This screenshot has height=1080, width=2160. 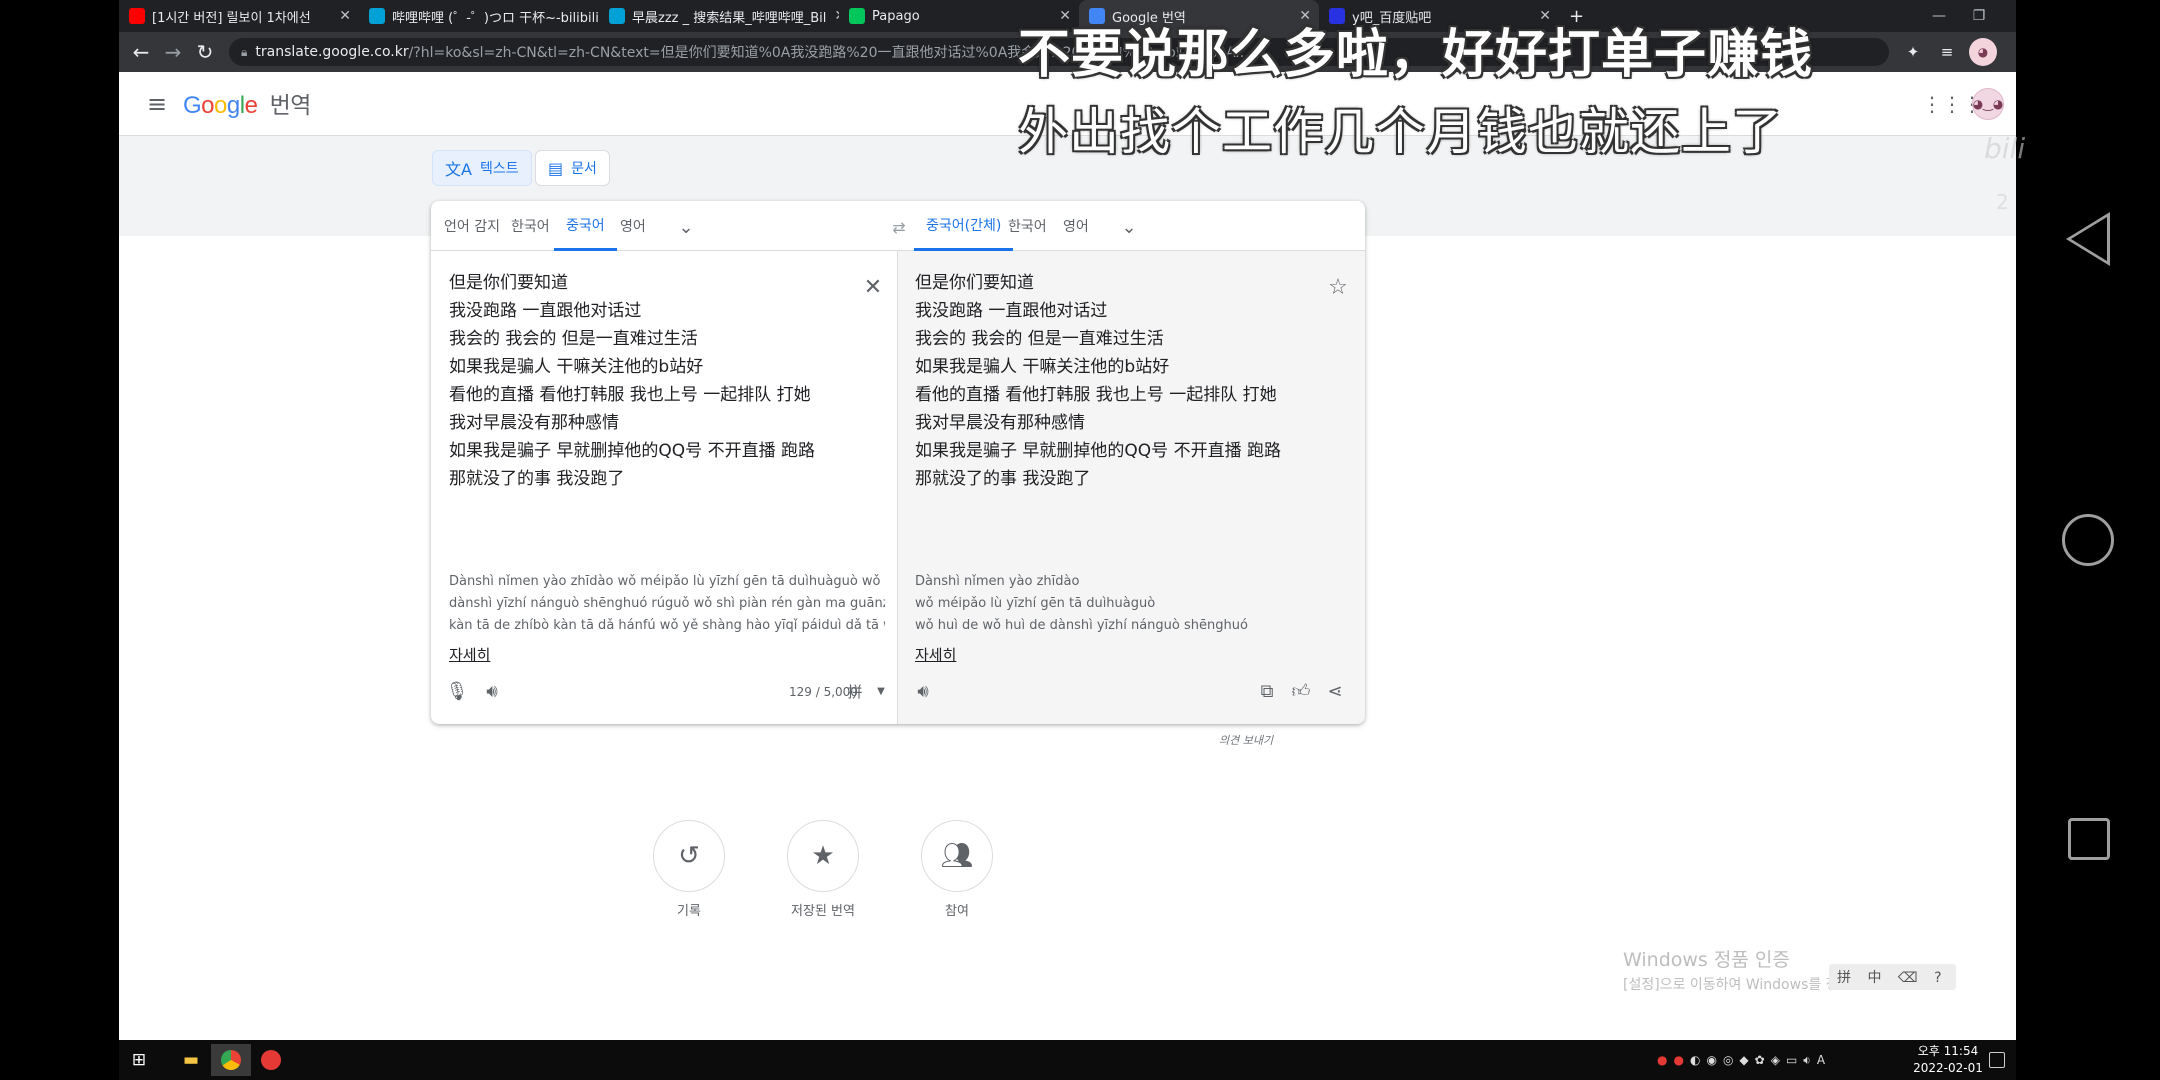 I want to click on target-lang-chinese-simplified: 중국어(간체), so click(x=964, y=226).